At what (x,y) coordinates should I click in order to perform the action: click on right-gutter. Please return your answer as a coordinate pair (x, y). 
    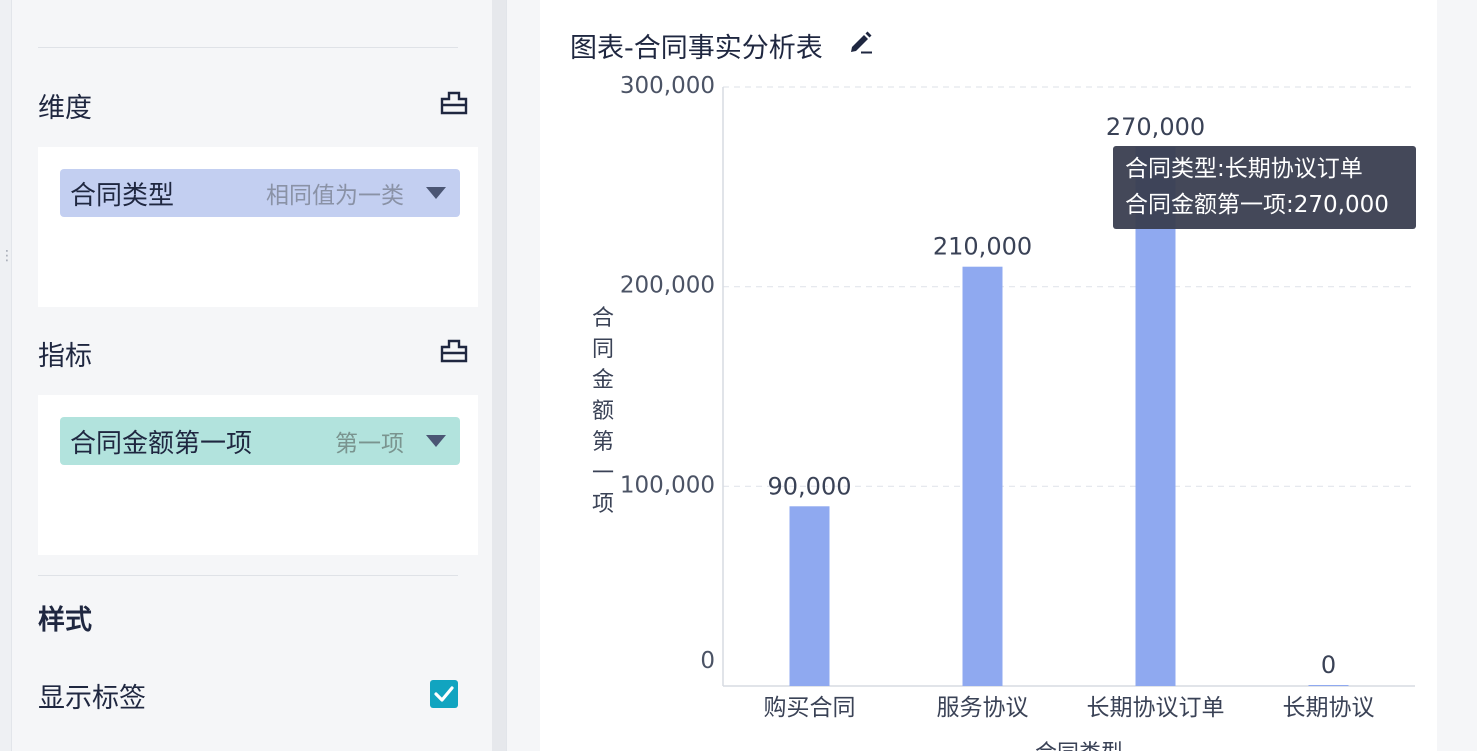
    Looking at the image, I should click on (1457, 375).